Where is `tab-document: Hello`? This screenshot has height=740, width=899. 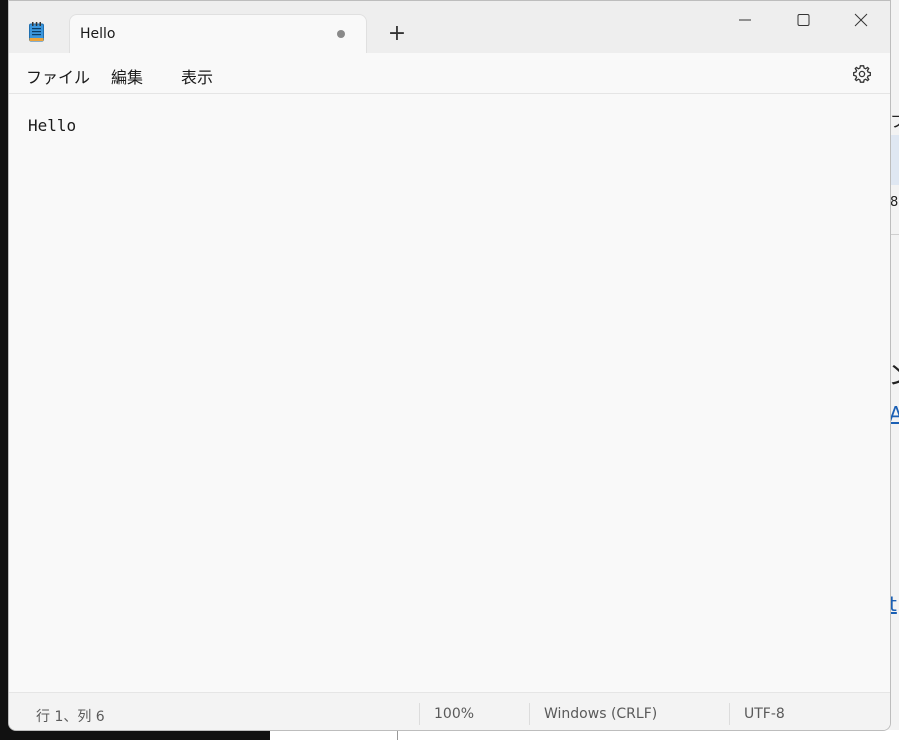 tab-document: Hello is located at coordinates (218, 33).